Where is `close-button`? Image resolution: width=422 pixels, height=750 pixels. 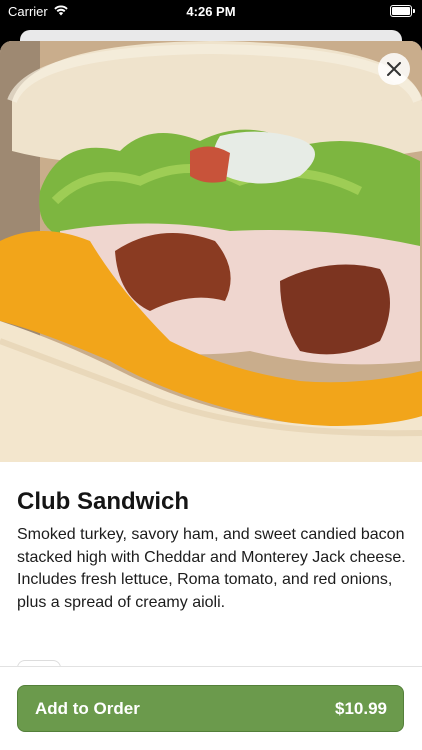 close-button is located at coordinates (394, 69).